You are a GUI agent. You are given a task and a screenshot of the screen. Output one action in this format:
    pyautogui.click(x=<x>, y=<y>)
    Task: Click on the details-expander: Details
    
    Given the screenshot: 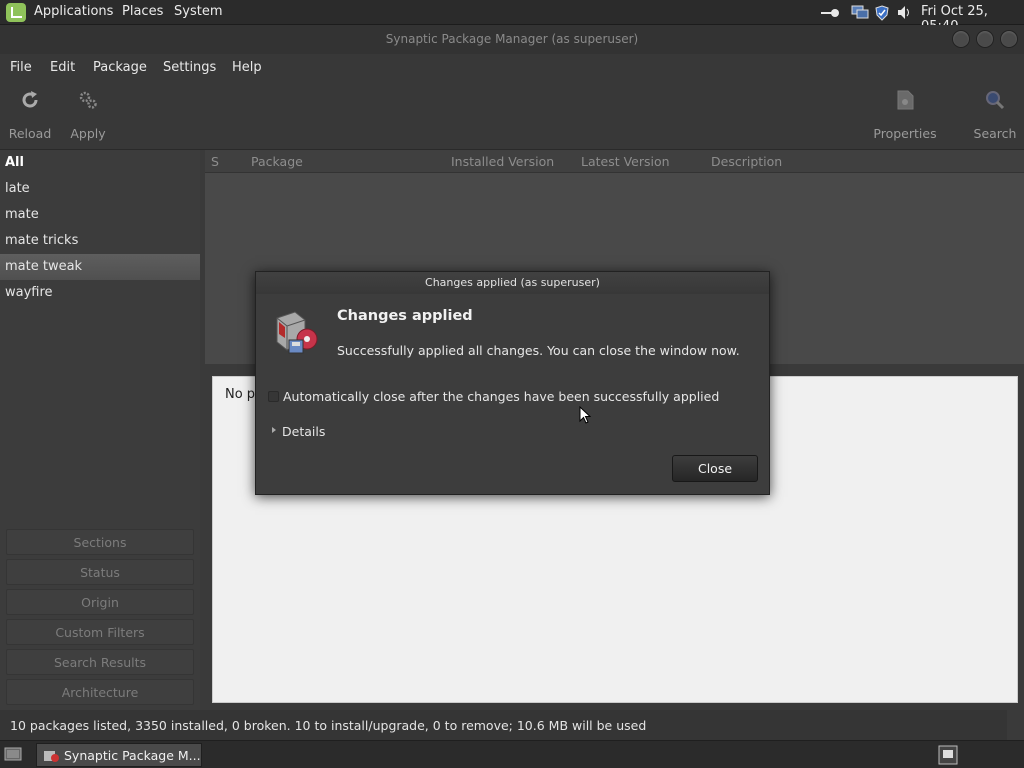 What is the action you would take?
    pyautogui.click(x=303, y=431)
    